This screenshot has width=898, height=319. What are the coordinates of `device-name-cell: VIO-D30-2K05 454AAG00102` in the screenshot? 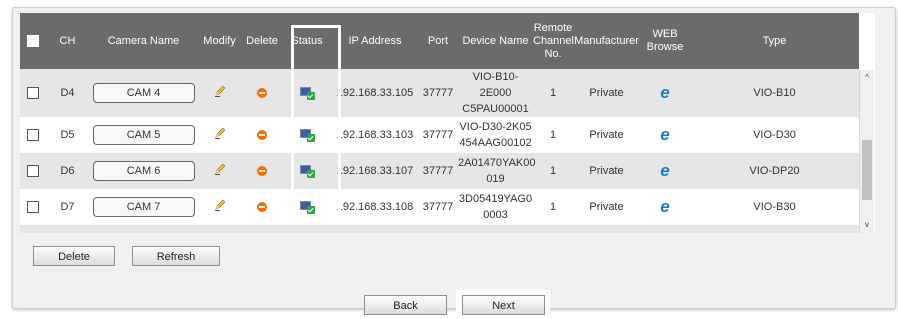 It's located at (495, 135).